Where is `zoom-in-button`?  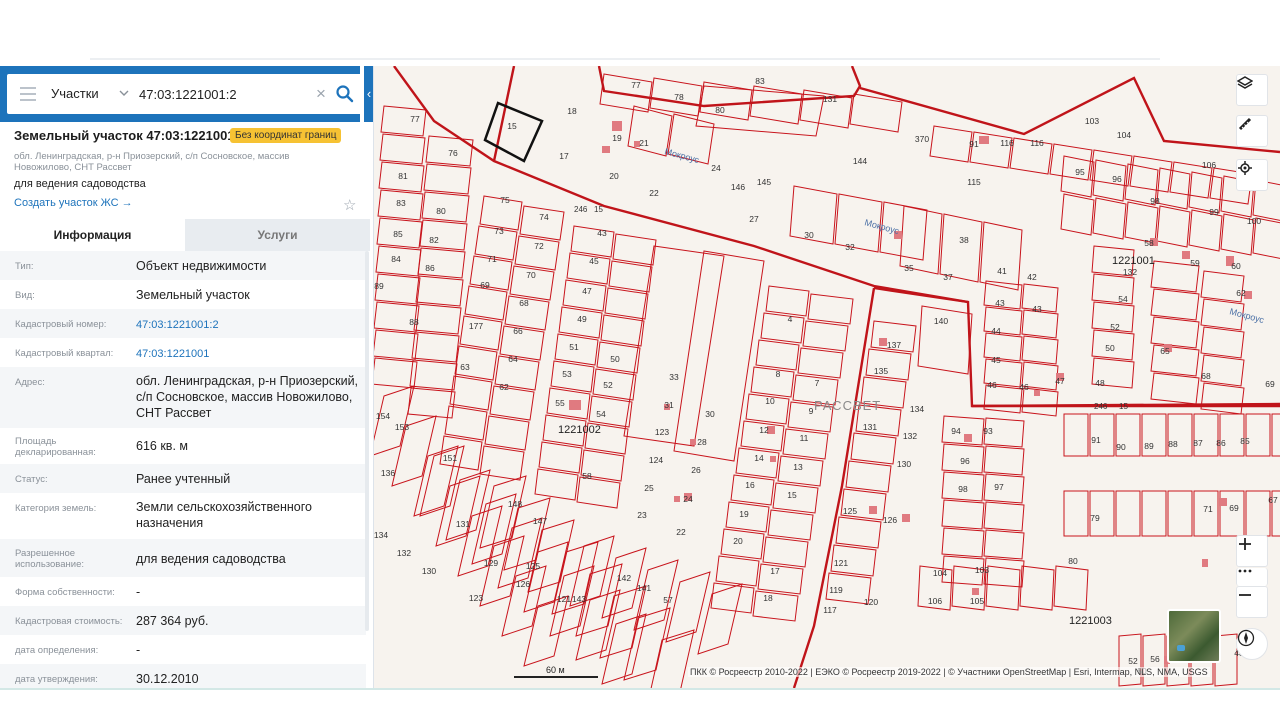 zoom-in-button is located at coordinates (1252, 551).